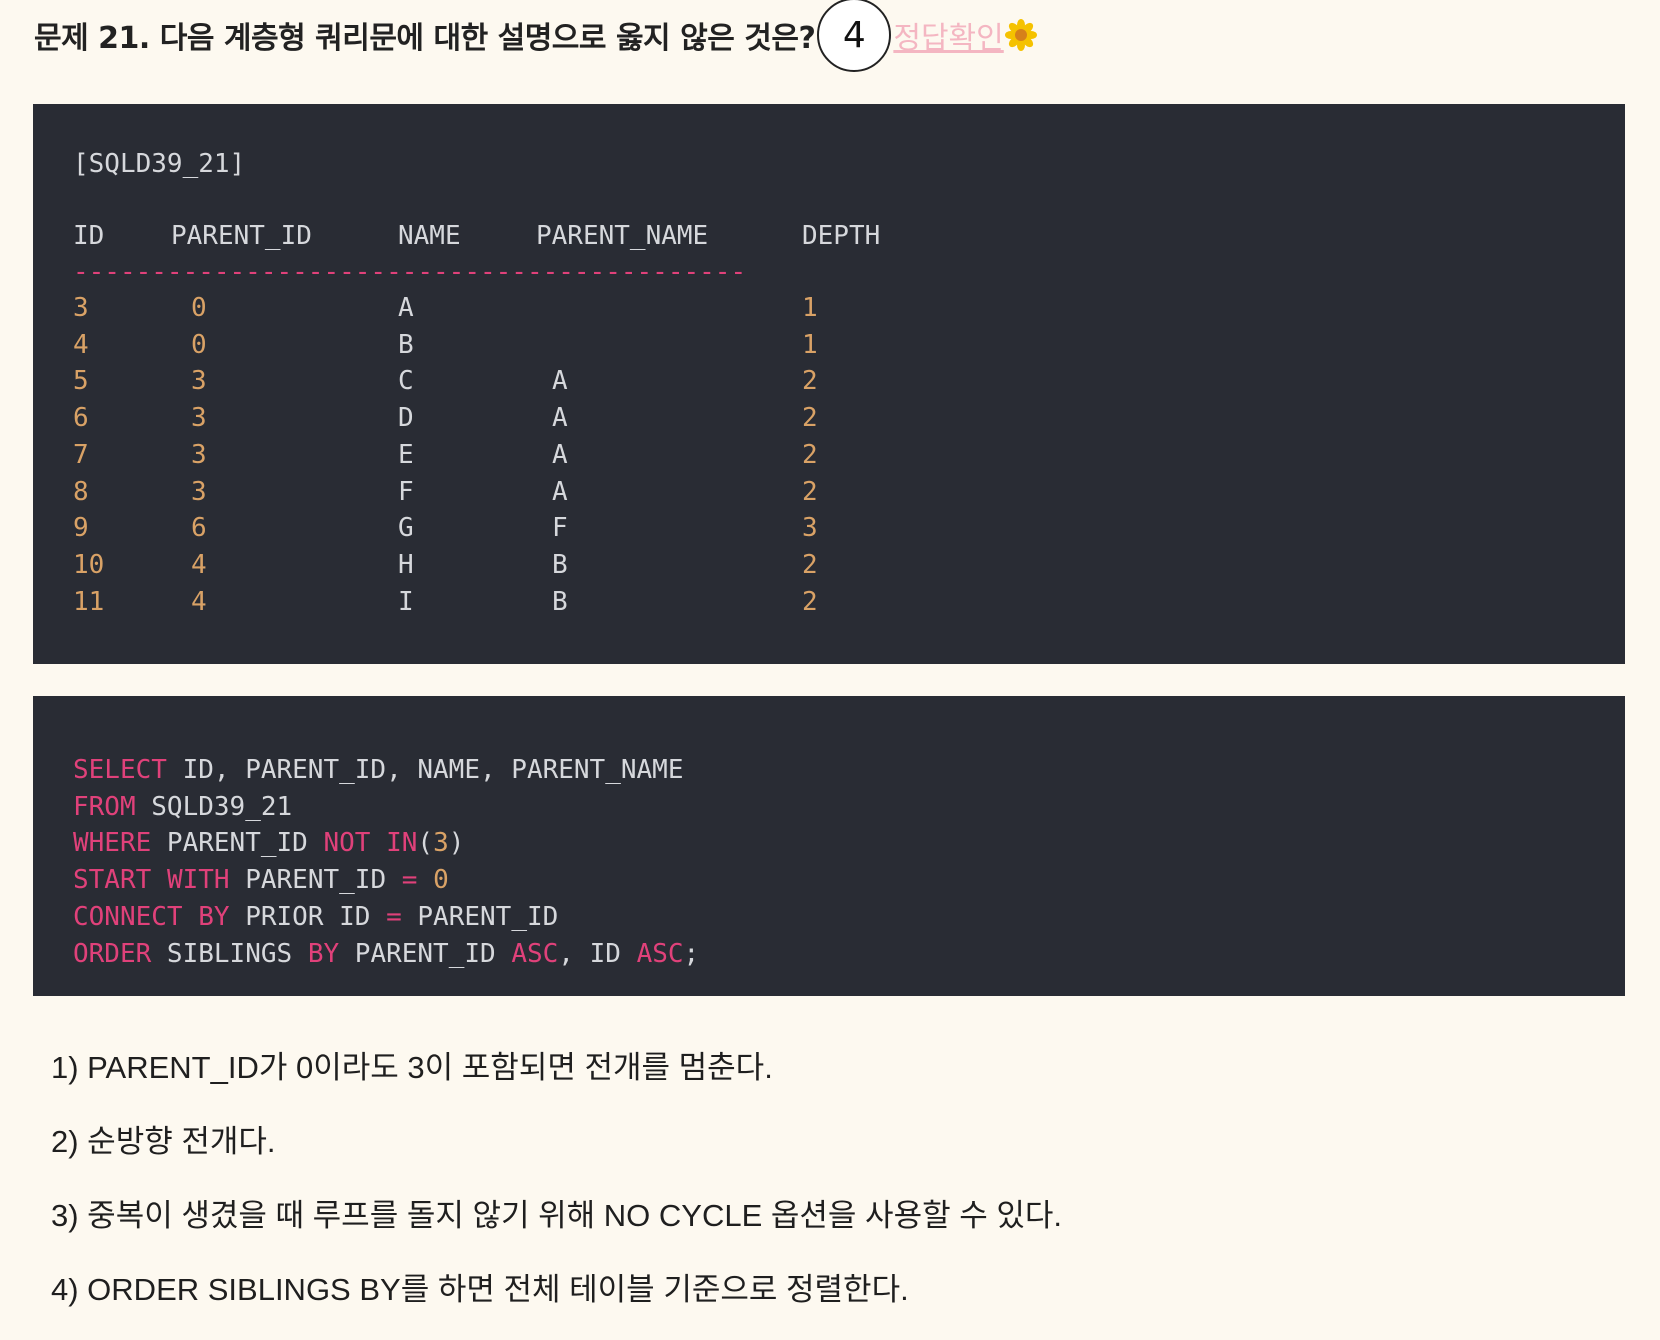 Image resolution: width=1660 pixels, height=1340 pixels. I want to click on sql-text: ID, PARENT_ID, NAME, PARENT_NAME, so click(425, 770).